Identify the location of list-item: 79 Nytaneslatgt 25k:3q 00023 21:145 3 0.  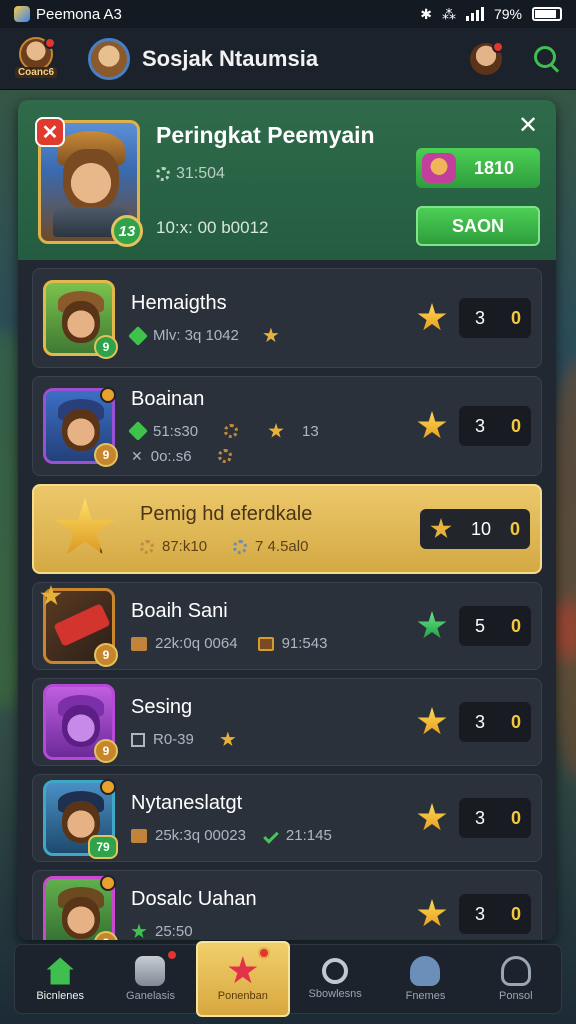
(287, 818).